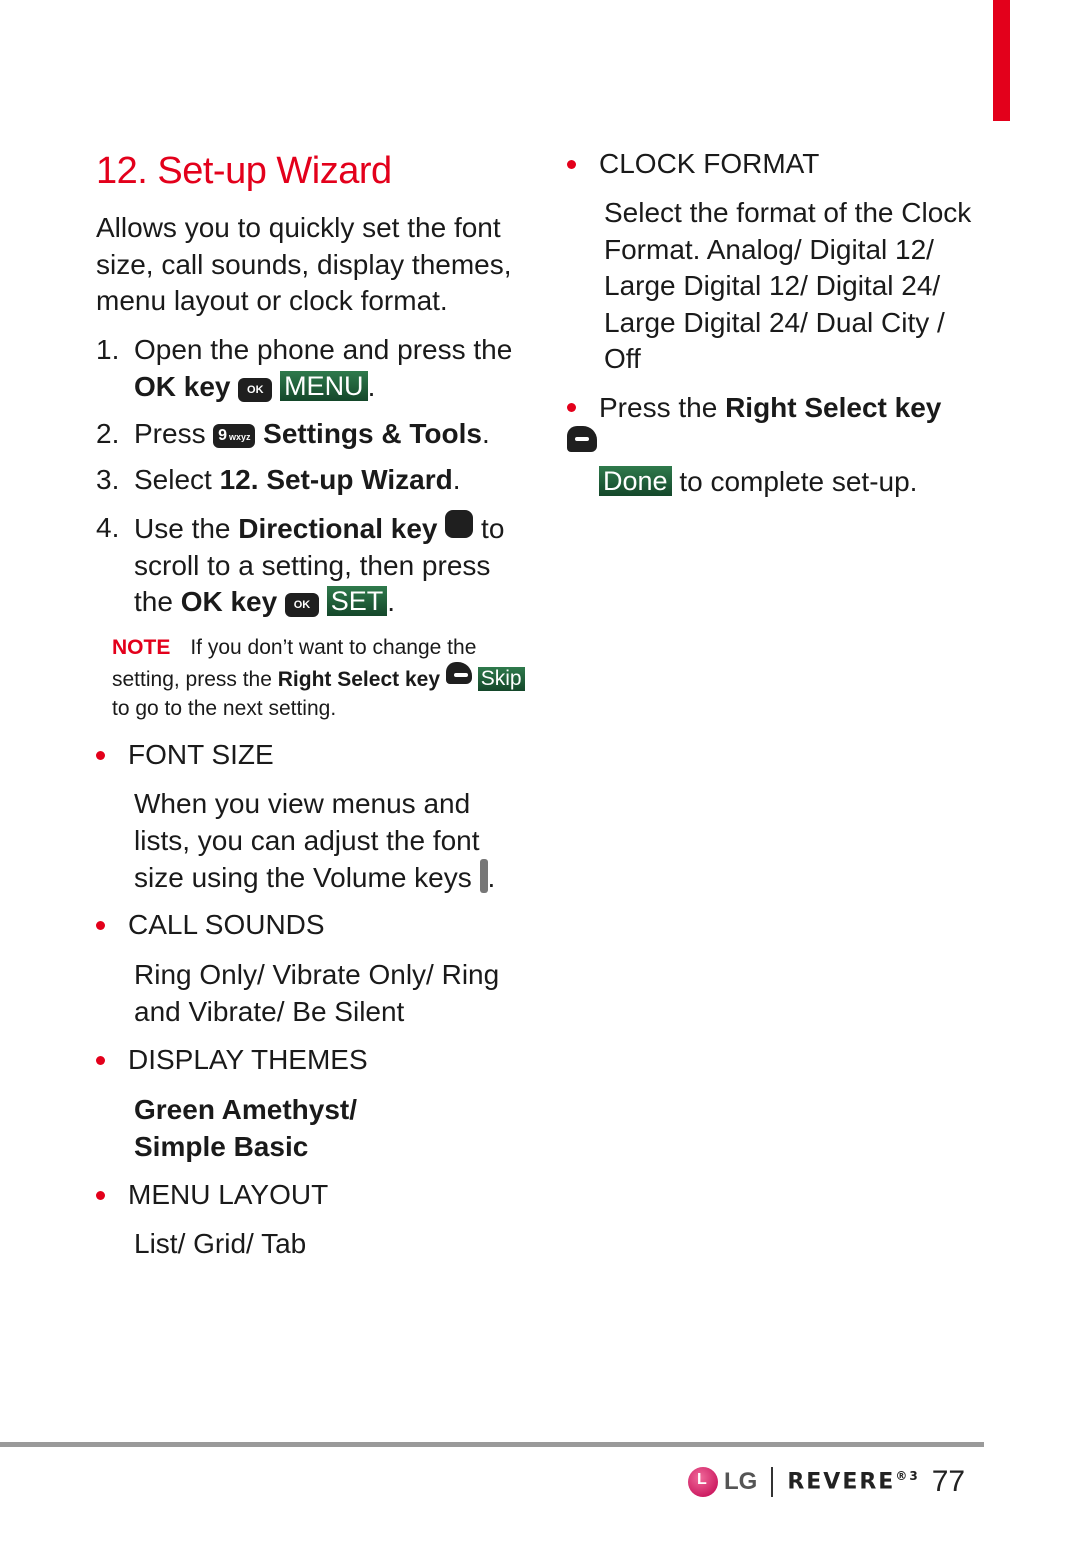 This screenshot has width=1080, height=1551. I want to click on footer-rule, so click(492, 1444).